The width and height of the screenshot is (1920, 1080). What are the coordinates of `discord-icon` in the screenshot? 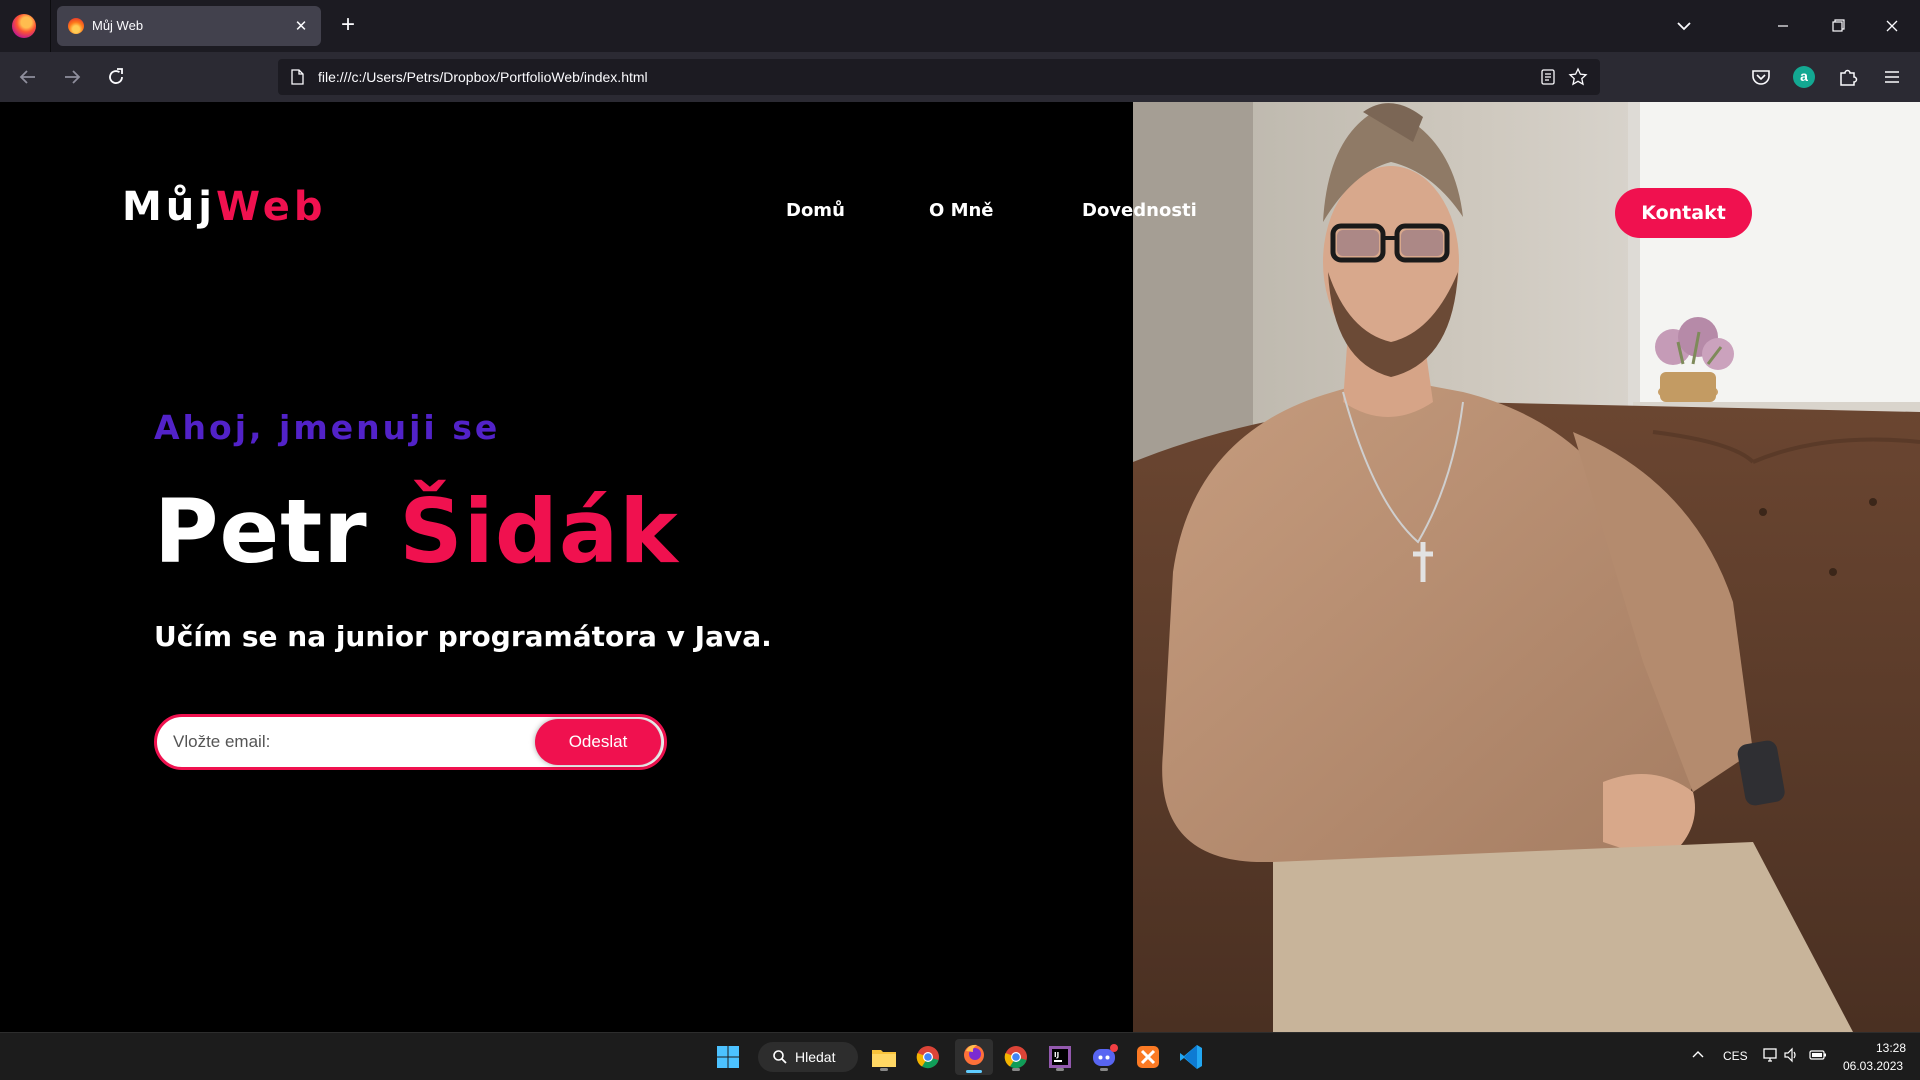 It's located at (1104, 1057).